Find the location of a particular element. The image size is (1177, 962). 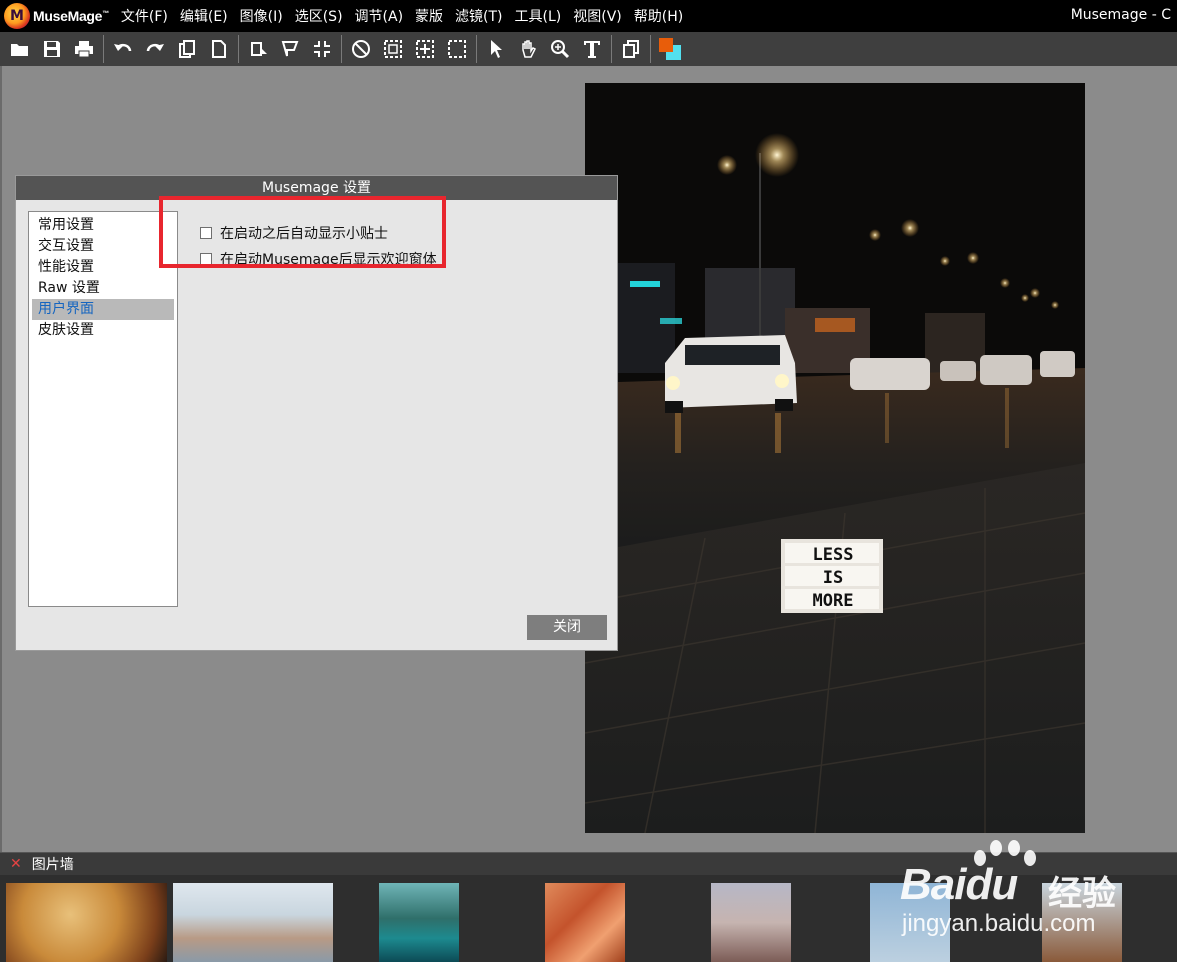

nav-item-user-interface: 用户界面 is located at coordinates (103, 309).